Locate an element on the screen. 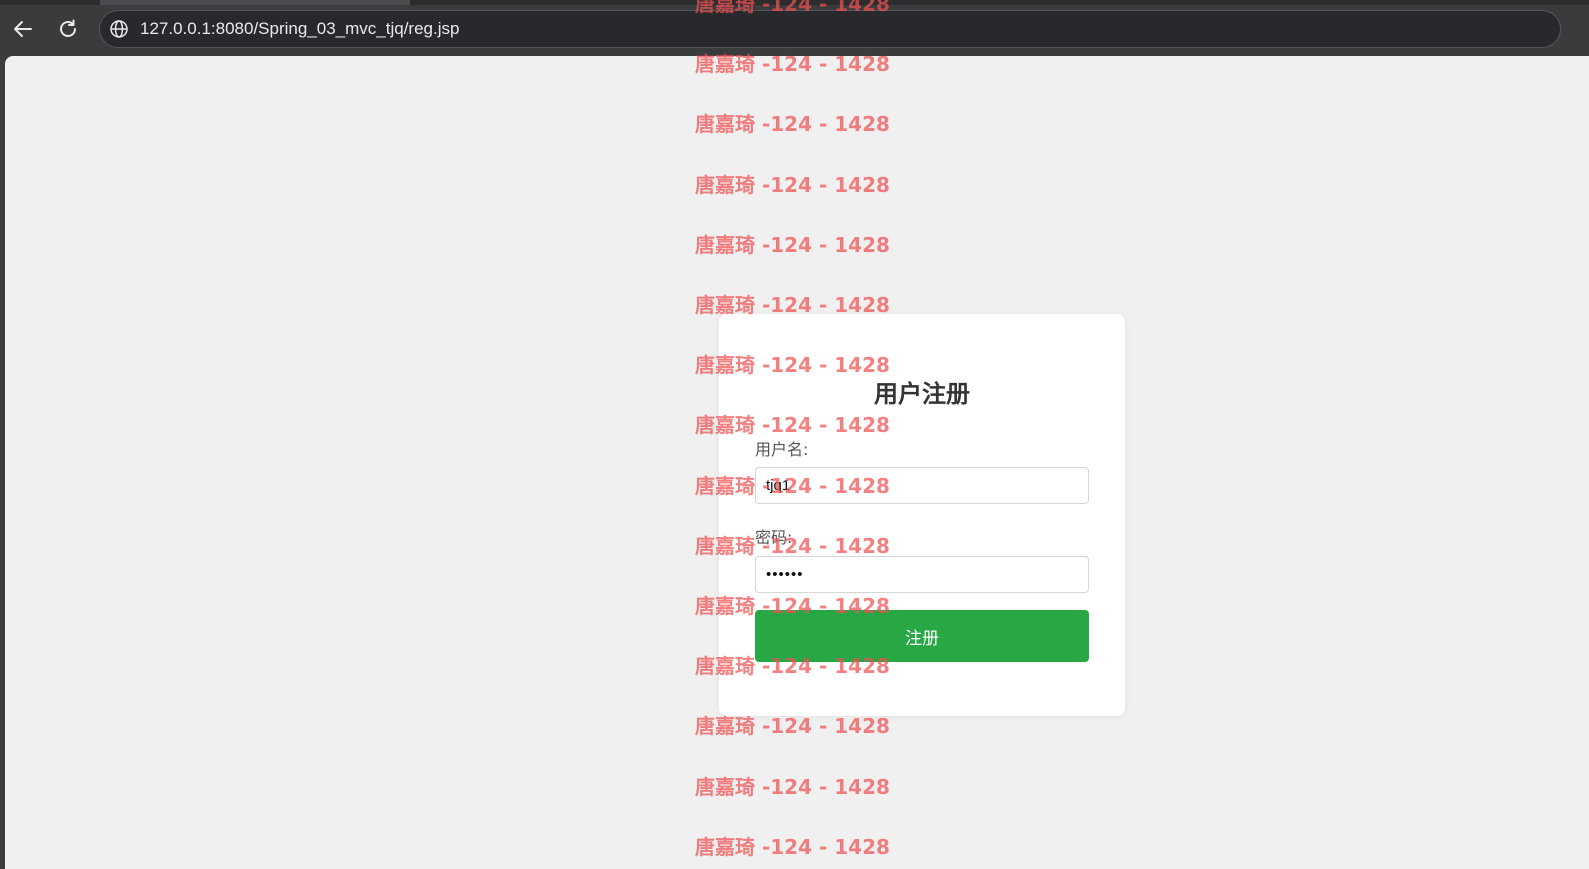  reload-button is located at coordinates (68, 29).